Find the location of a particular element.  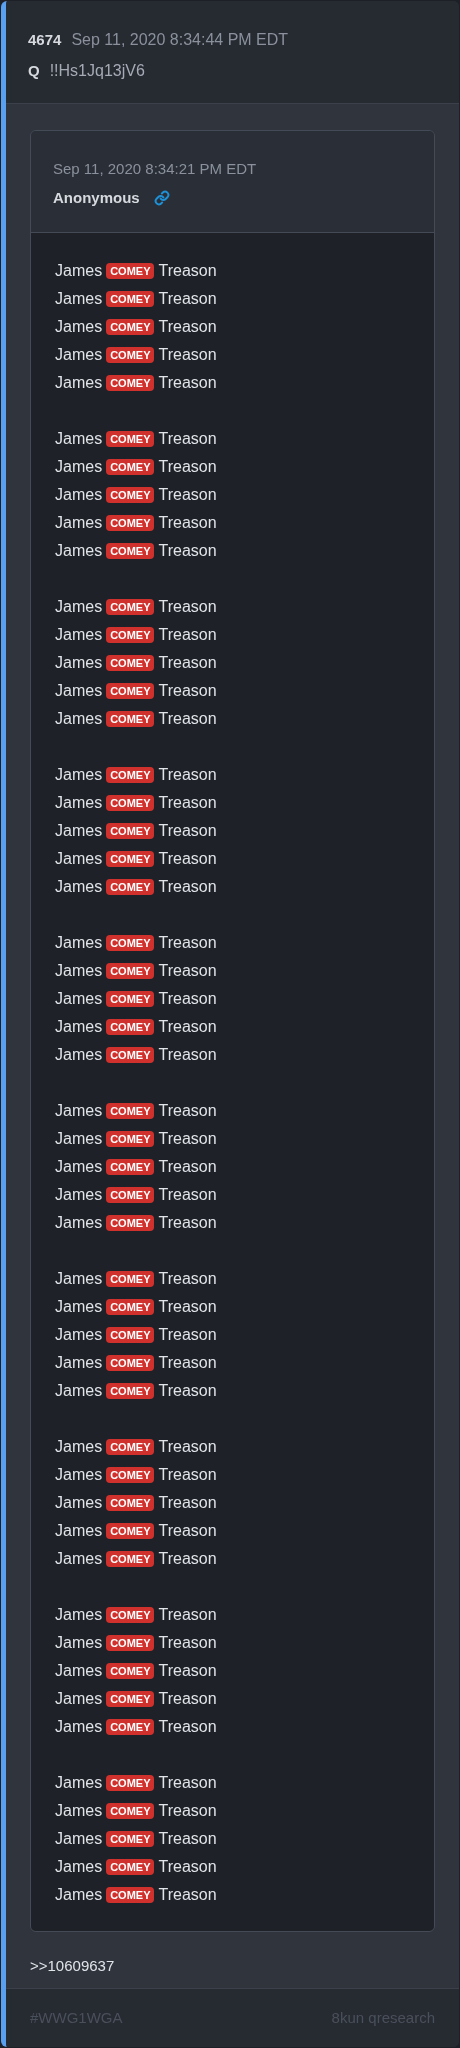

author-name: Q is located at coordinates (34, 71).